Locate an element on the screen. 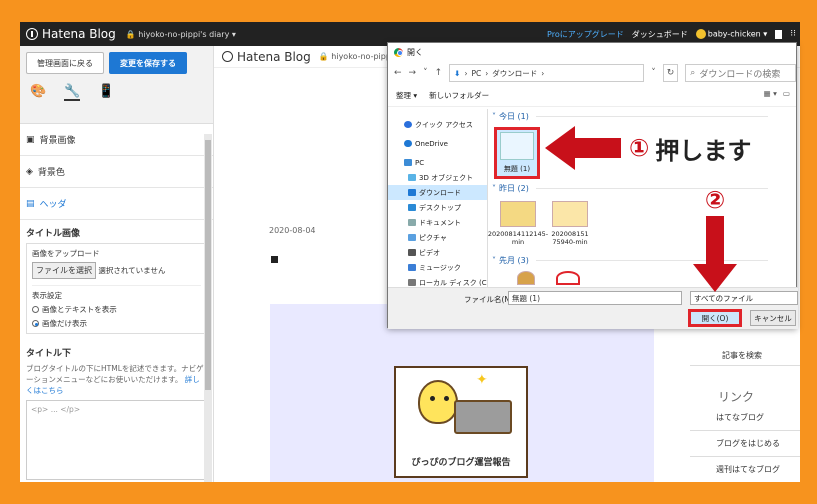  sidebar-scrollbar is located at coordinates (208, 308).